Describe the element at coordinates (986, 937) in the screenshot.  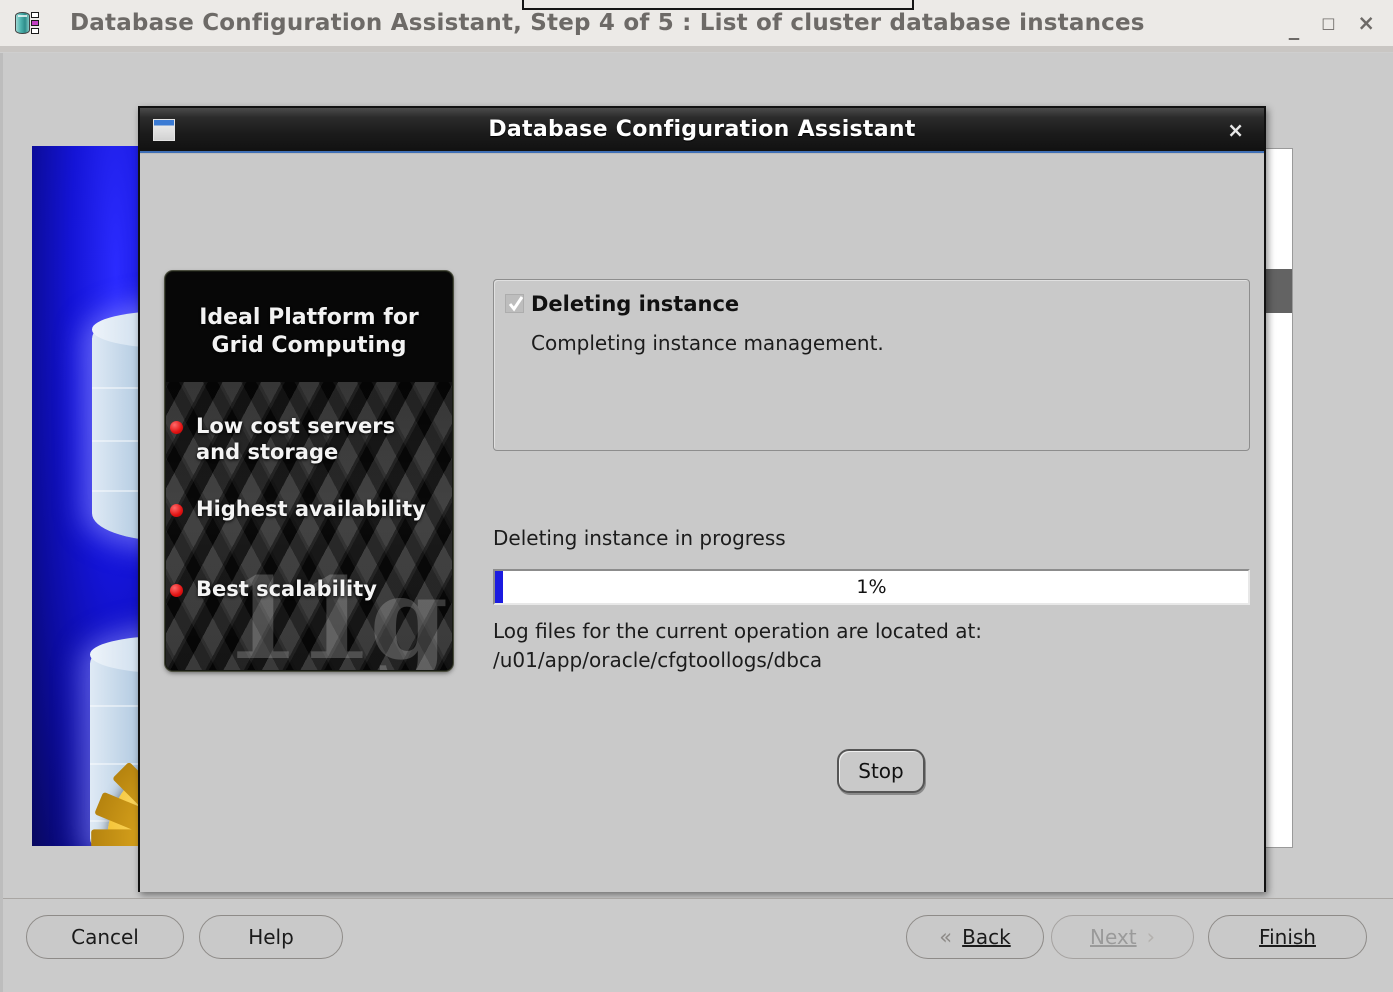
I see `back-button-label: Back` at that location.